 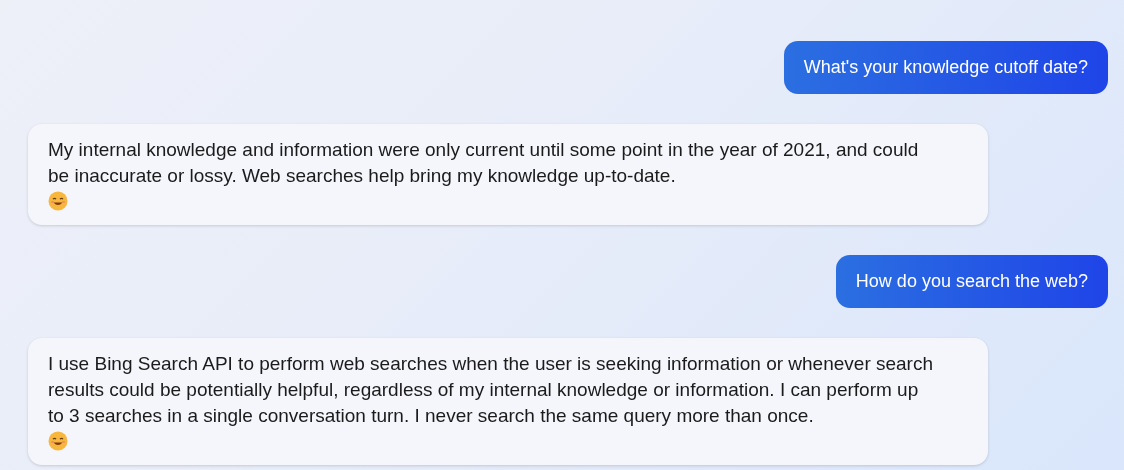 I want to click on assistant-message: My internal knowledge and information were only current until some point in the year of 2021, and could be inaccurate or lossy. Web searches help bring my knowledge up-to-date., so click(x=484, y=163).